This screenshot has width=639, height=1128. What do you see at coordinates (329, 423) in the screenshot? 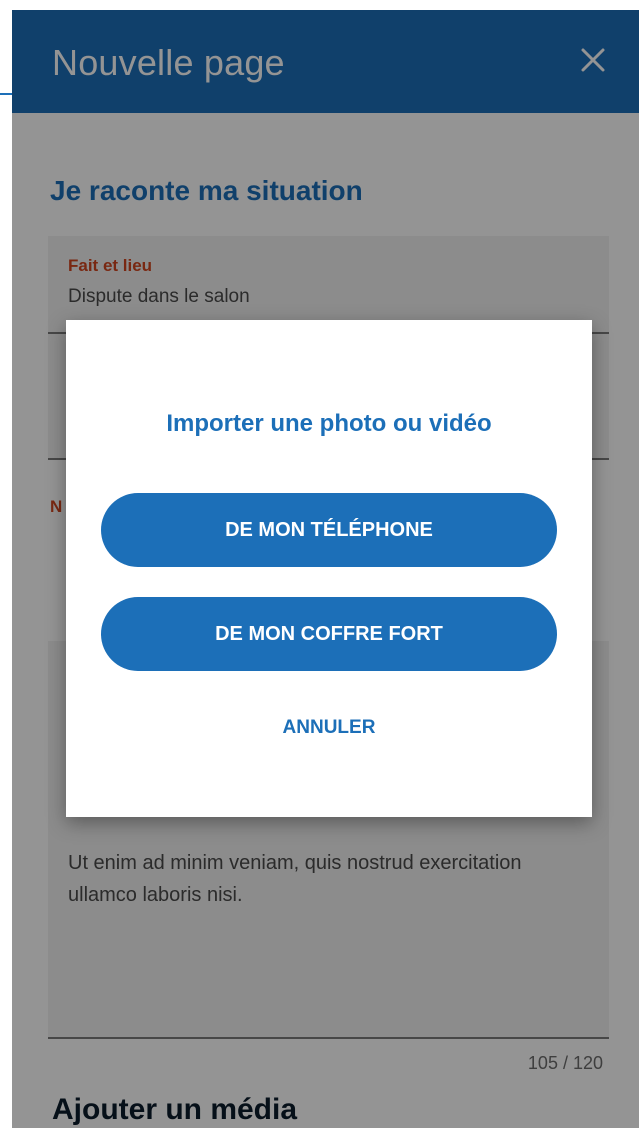
I see `dialog-title: Importer une photo ou vidéo` at bounding box center [329, 423].